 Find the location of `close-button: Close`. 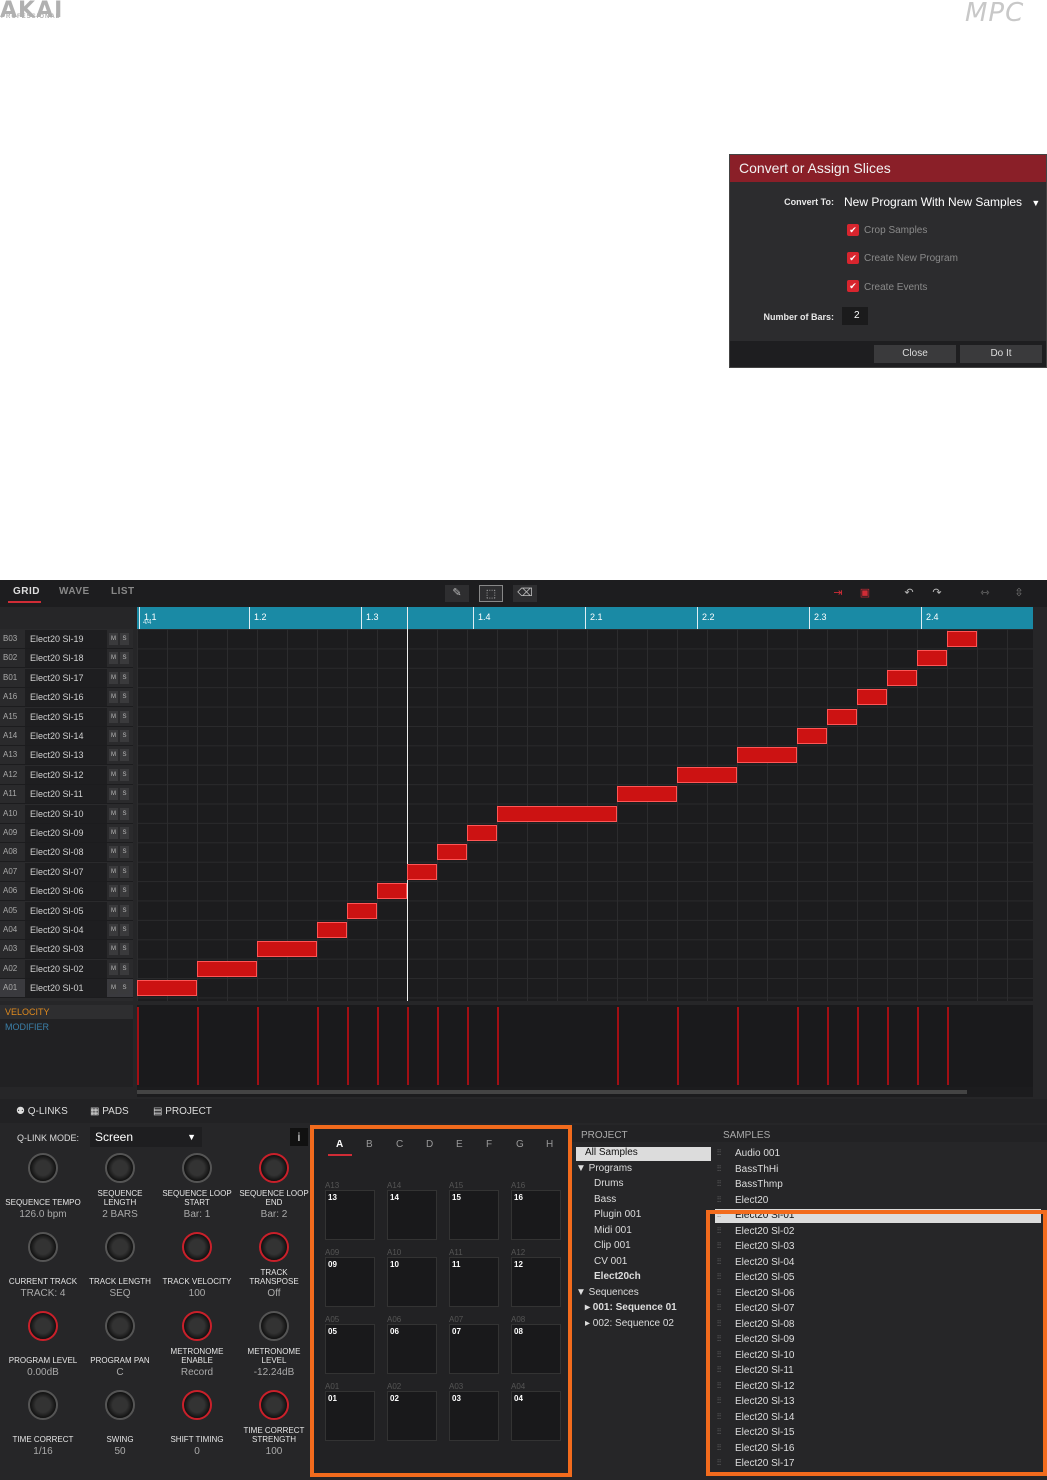

close-button: Close is located at coordinates (915, 354).